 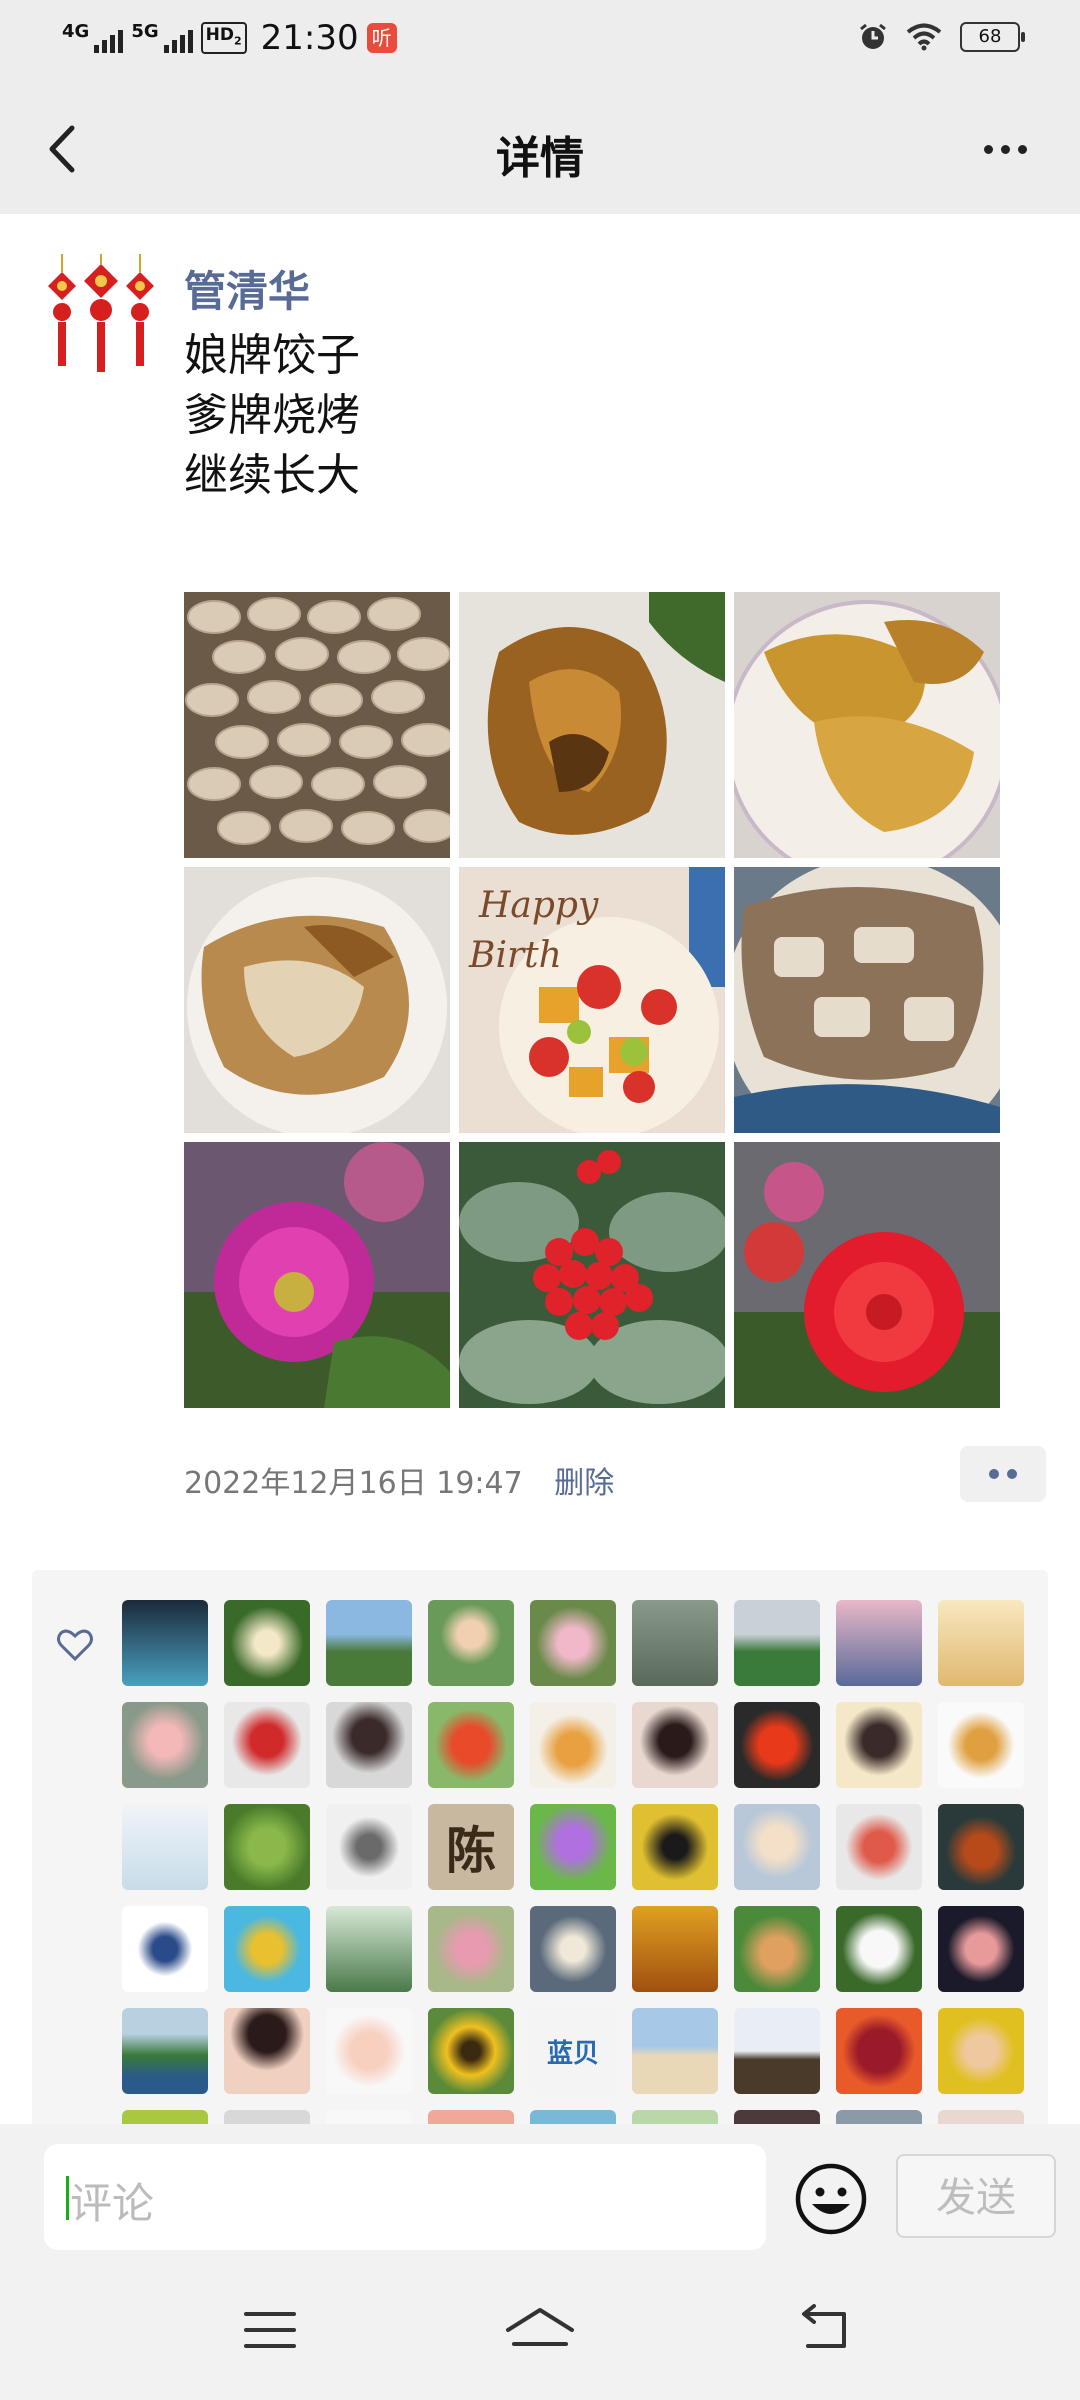 I want to click on more-options-button, so click(x=1005, y=149).